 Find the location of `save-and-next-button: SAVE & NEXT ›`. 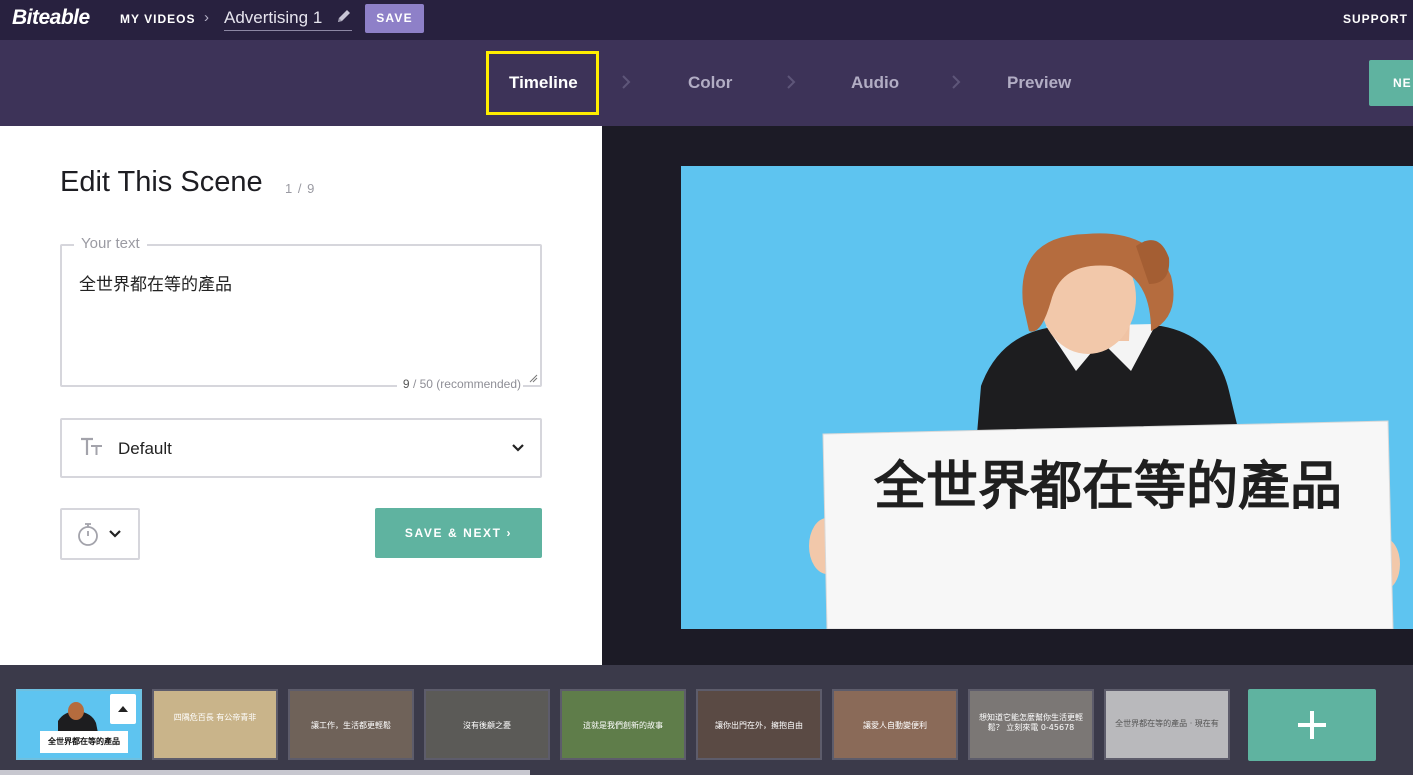

save-and-next-button: SAVE & NEXT › is located at coordinates (458, 533).